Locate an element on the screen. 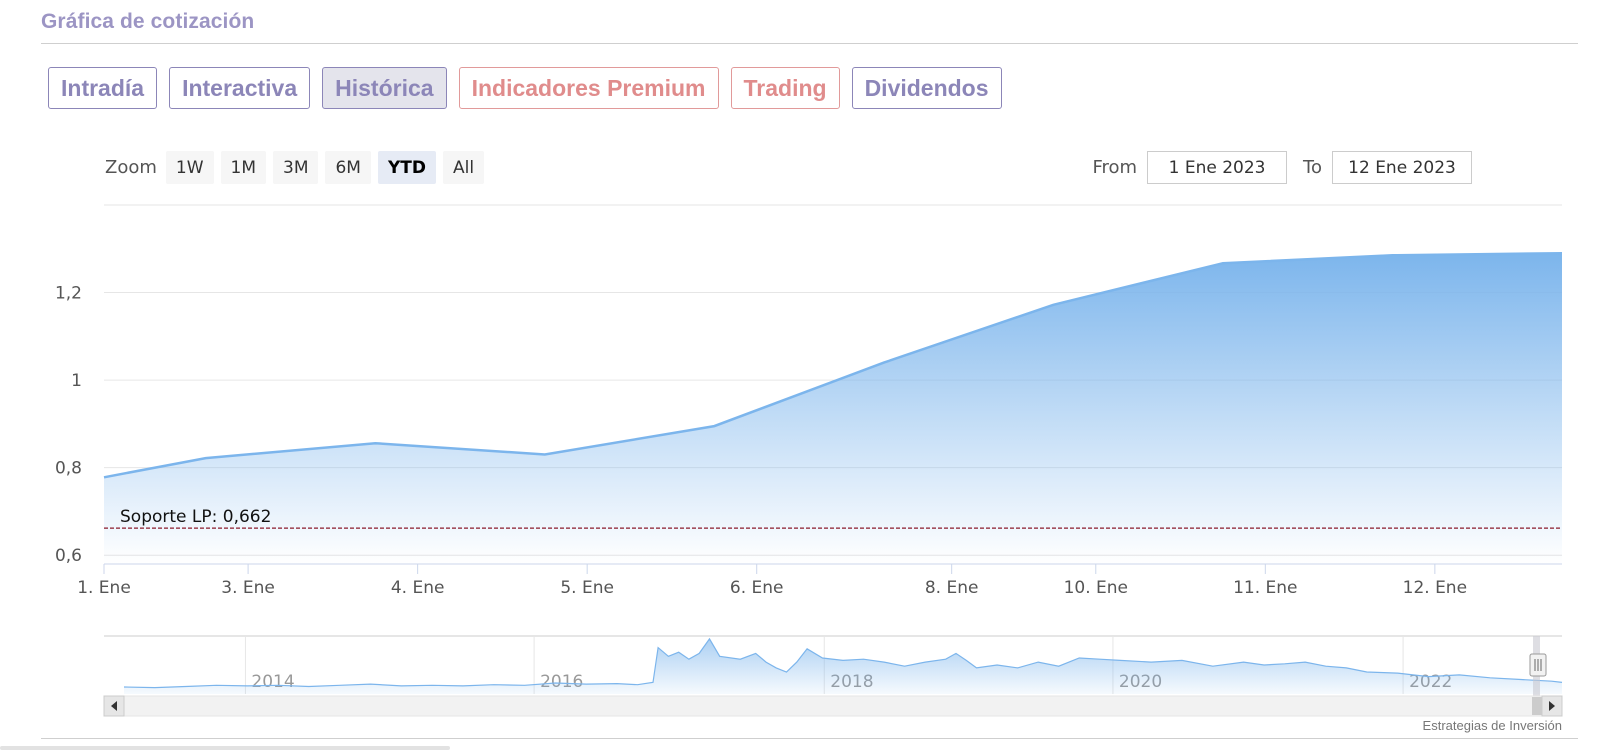  x-tick-label: 11. Ene is located at coordinates (1265, 588).